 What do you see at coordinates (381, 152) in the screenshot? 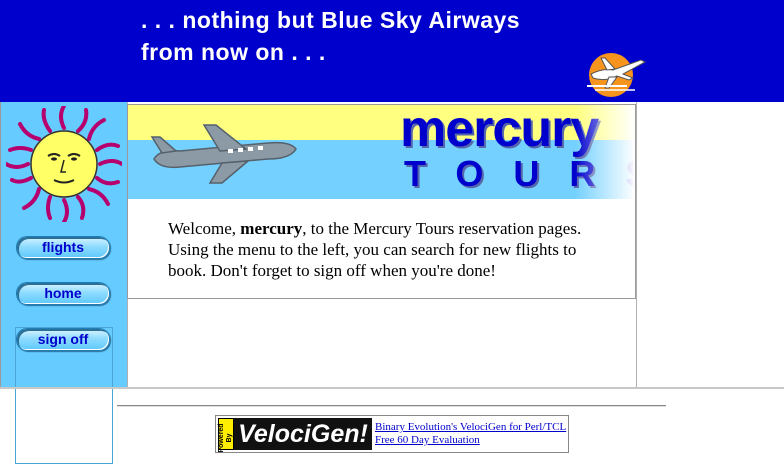
I see `hero-banner: mercury TOURS` at bounding box center [381, 152].